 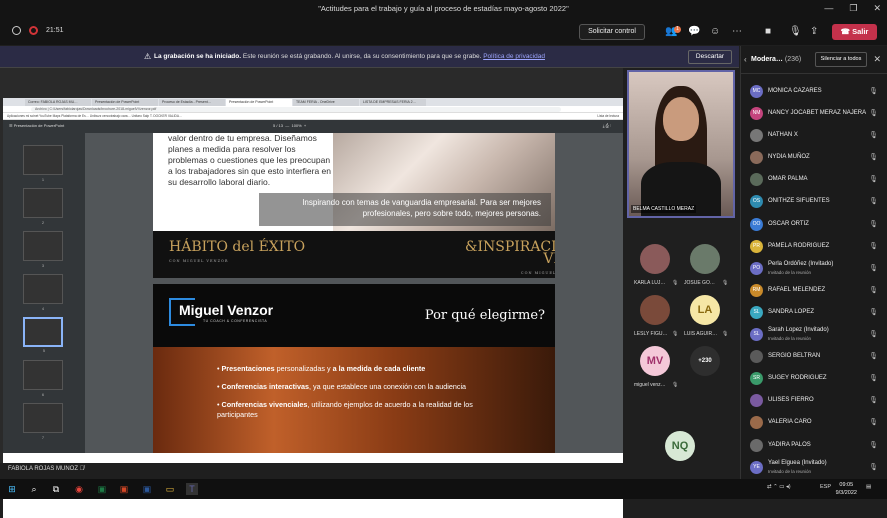 I want to click on participant-row: NM NANCY JOCABET MERAZ NAJERA 🎙, so click(x=814, y=114).